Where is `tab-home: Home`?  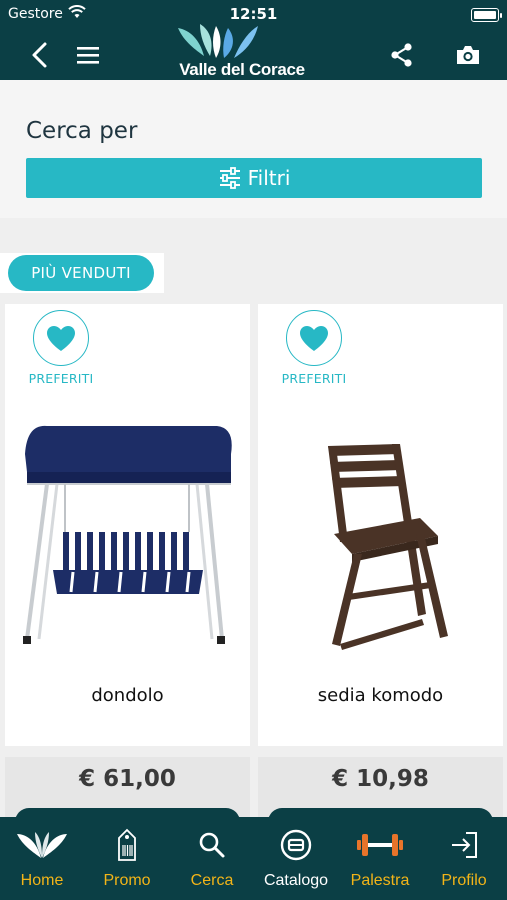
tab-home: Home is located at coordinates (42, 858).